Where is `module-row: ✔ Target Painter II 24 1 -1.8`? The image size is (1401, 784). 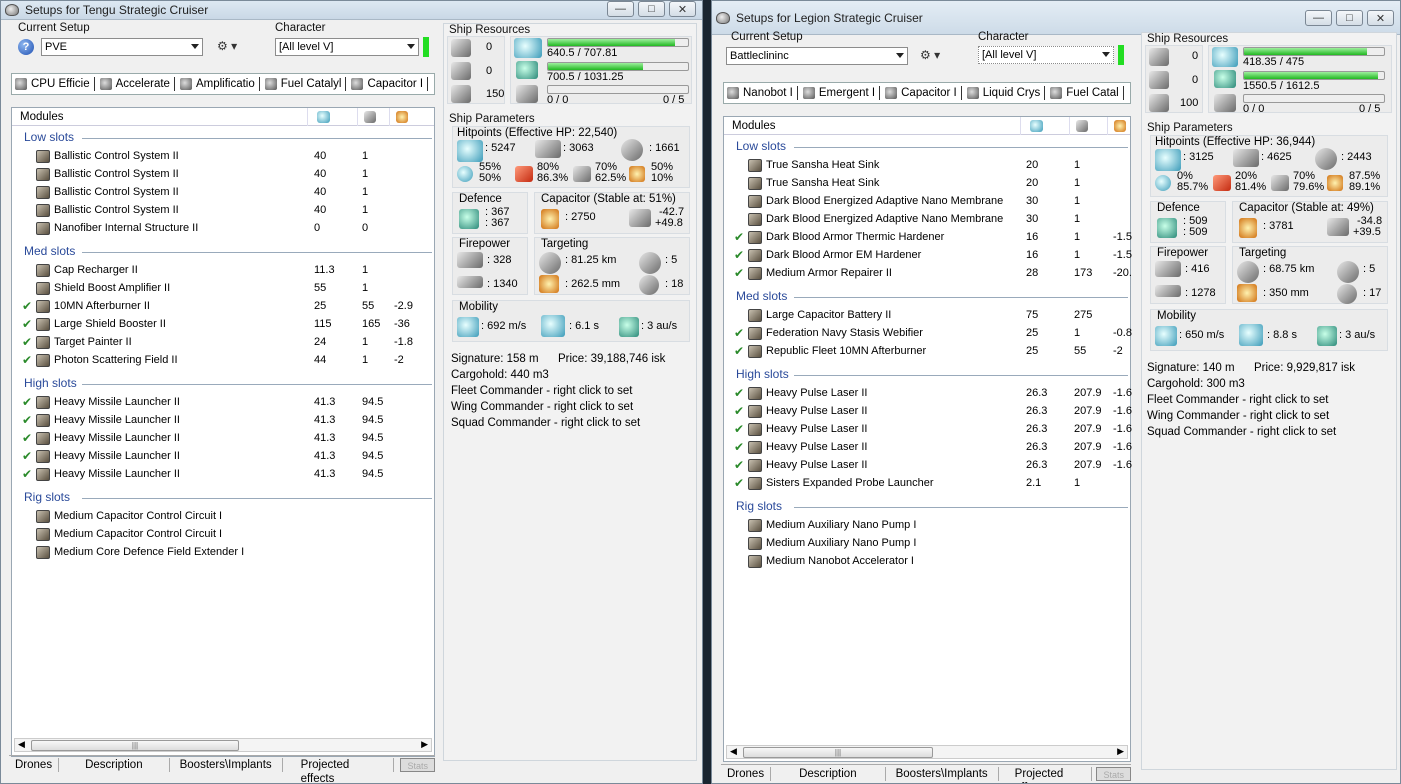
module-row: ✔ Target Painter II 24 1 -1.8 is located at coordinates (219, 343).